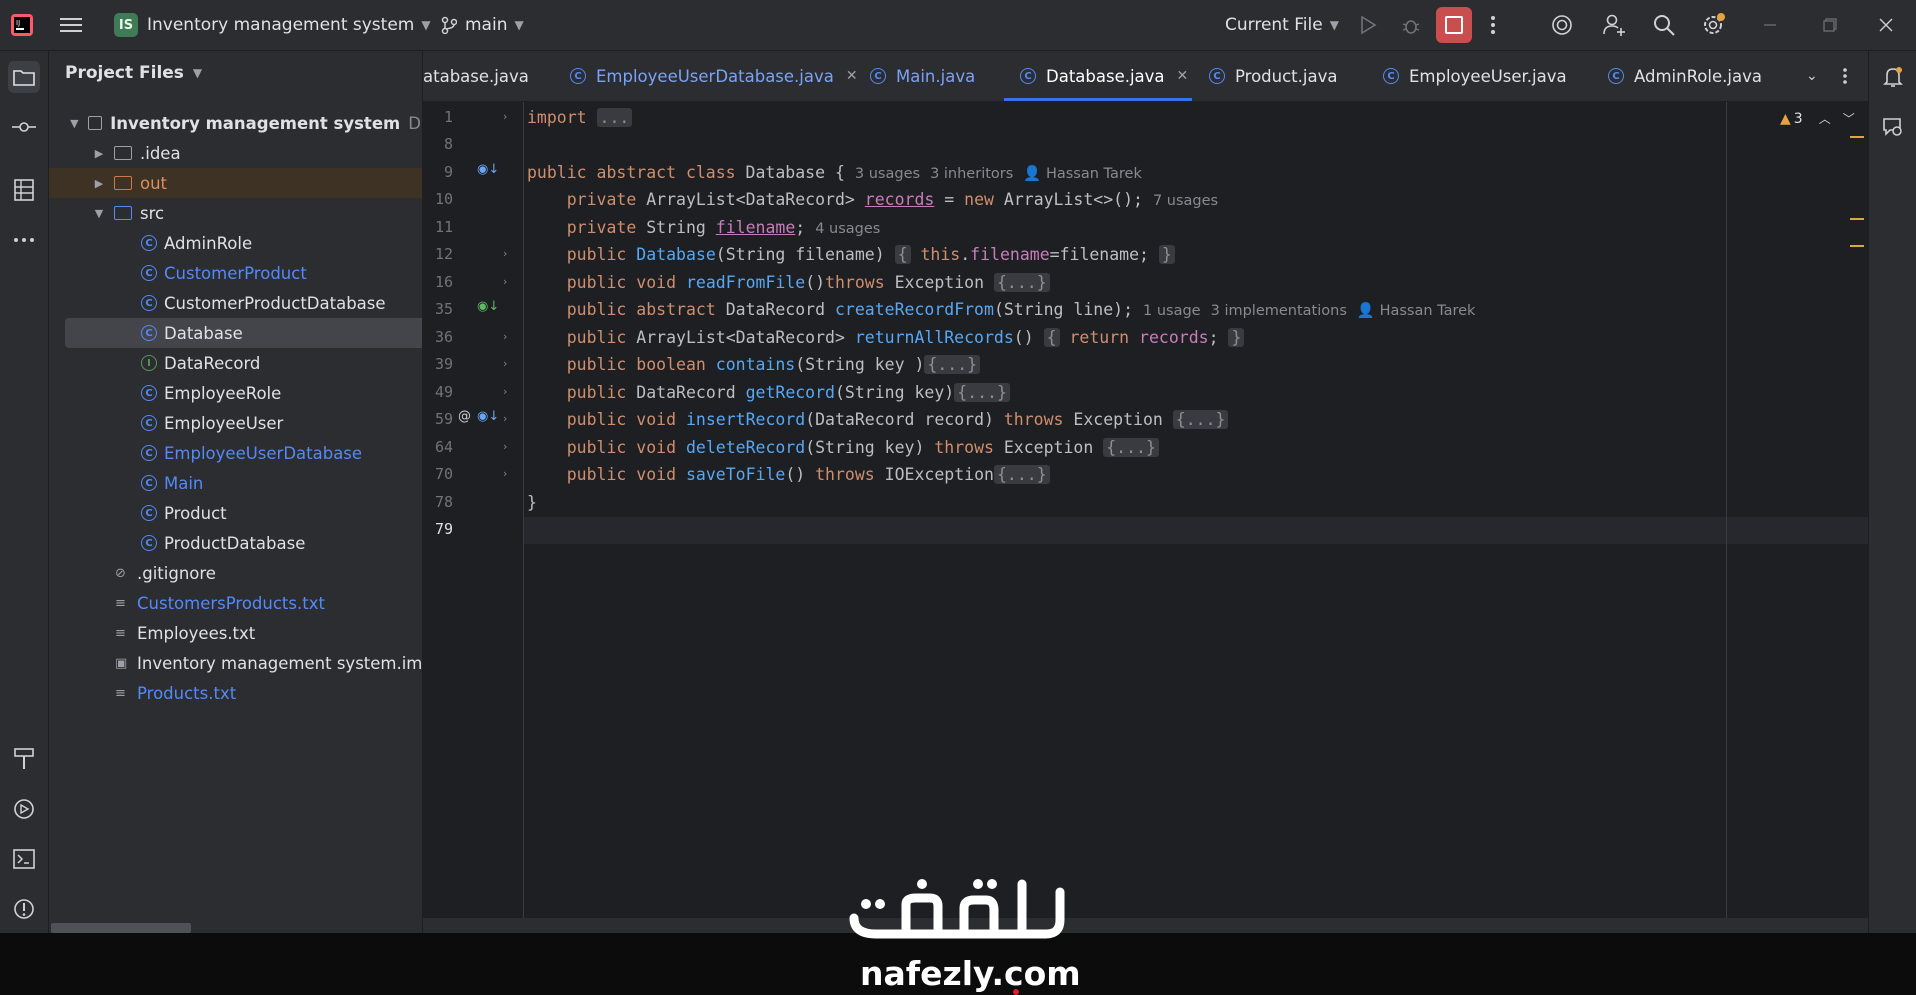  I want to click on tree-item-main: C Main, so click(235, 483).